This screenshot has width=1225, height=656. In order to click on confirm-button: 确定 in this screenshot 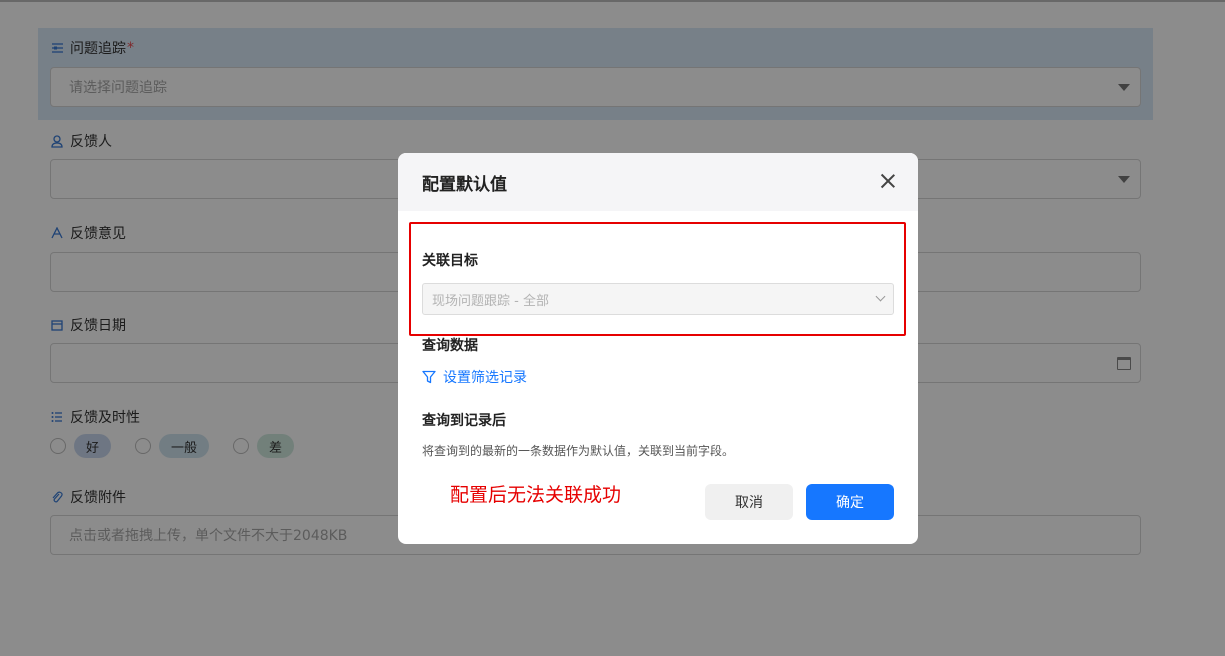, I will do `click(850, 502)`.